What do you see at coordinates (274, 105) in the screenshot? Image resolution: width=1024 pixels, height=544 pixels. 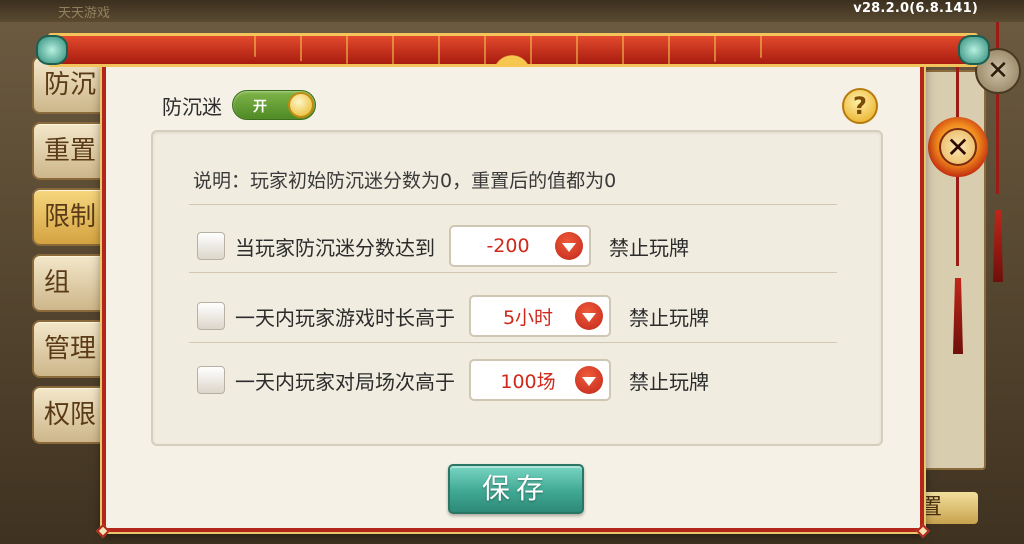 I see `anti-addiction-toggle: 开` at bounding box center [274, 105].